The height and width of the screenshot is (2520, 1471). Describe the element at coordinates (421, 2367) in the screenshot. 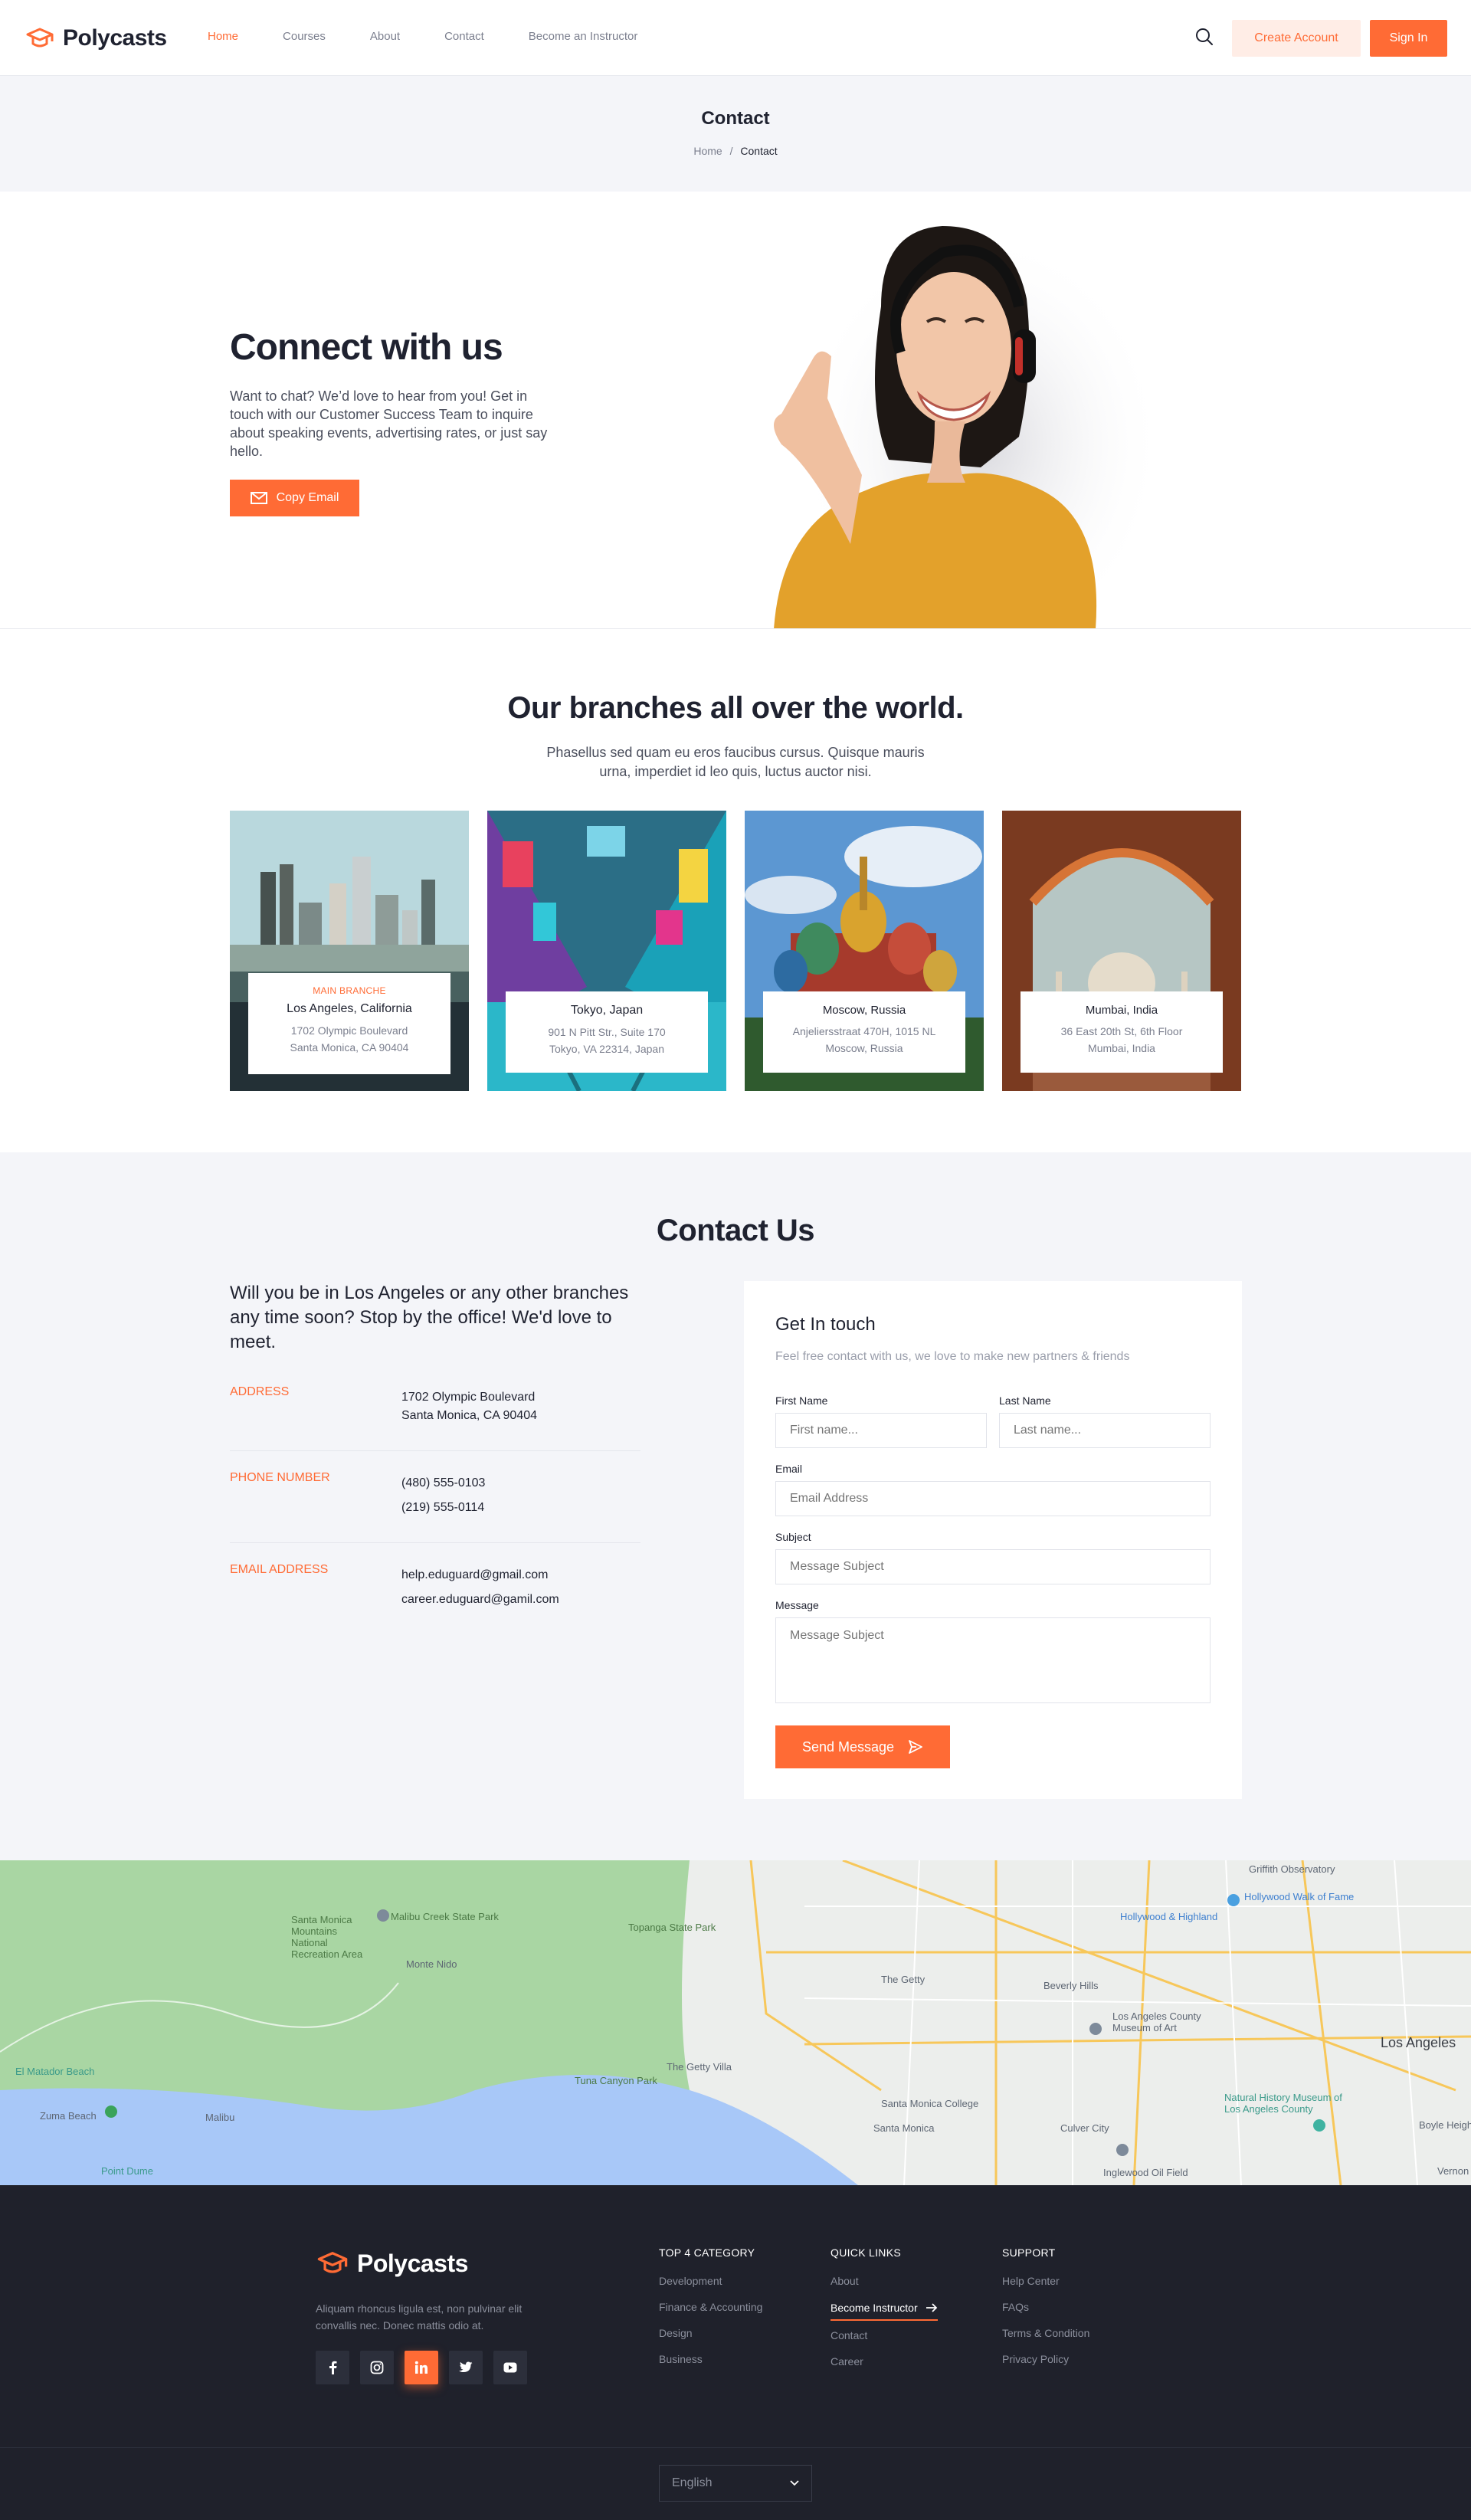

I see `linkedin-icon` at that location.